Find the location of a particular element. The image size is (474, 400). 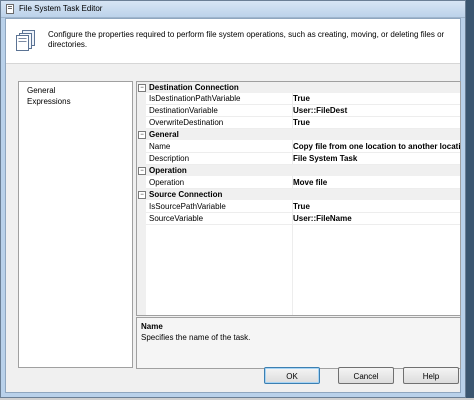

property-row: SourceVariable User::FileName is located at coordinates (303, 219).